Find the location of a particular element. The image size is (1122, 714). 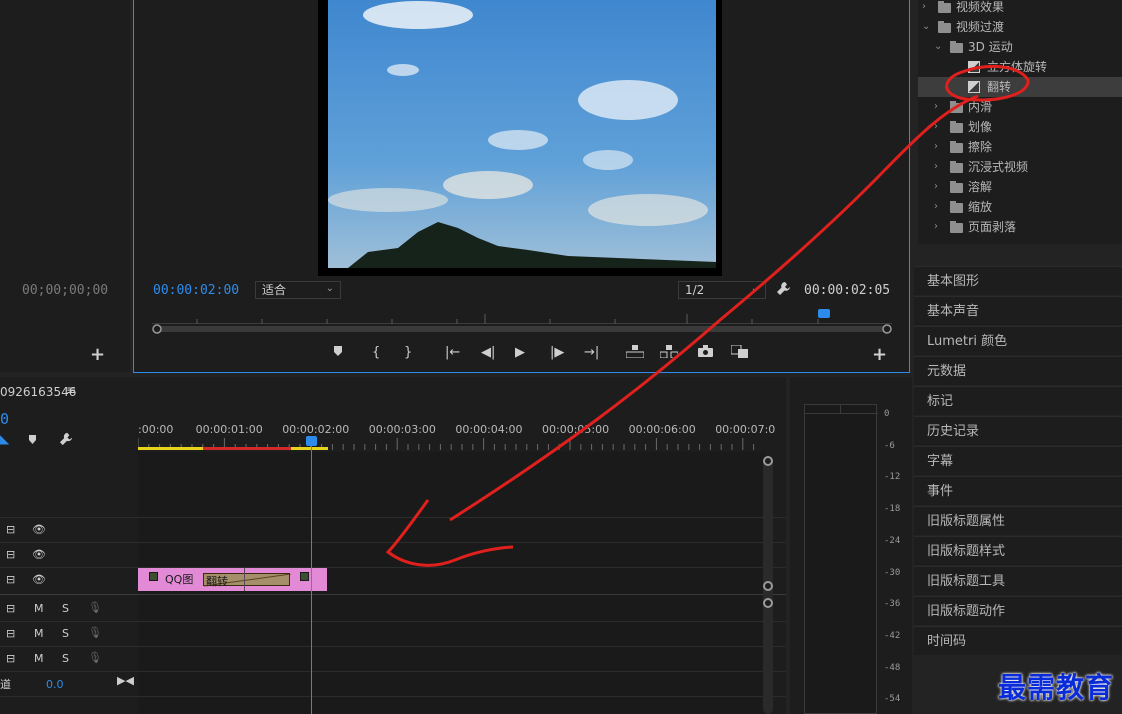

effects-tree-item: › 沉浸式视频 is located at coordinates (1020, 167).